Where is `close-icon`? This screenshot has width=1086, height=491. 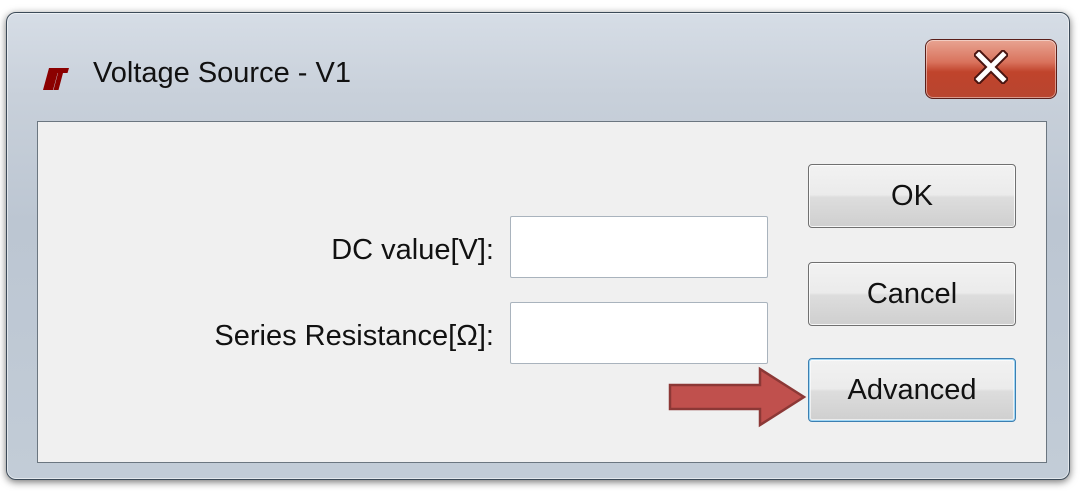 close-icon is located at coordinates (991, 67).